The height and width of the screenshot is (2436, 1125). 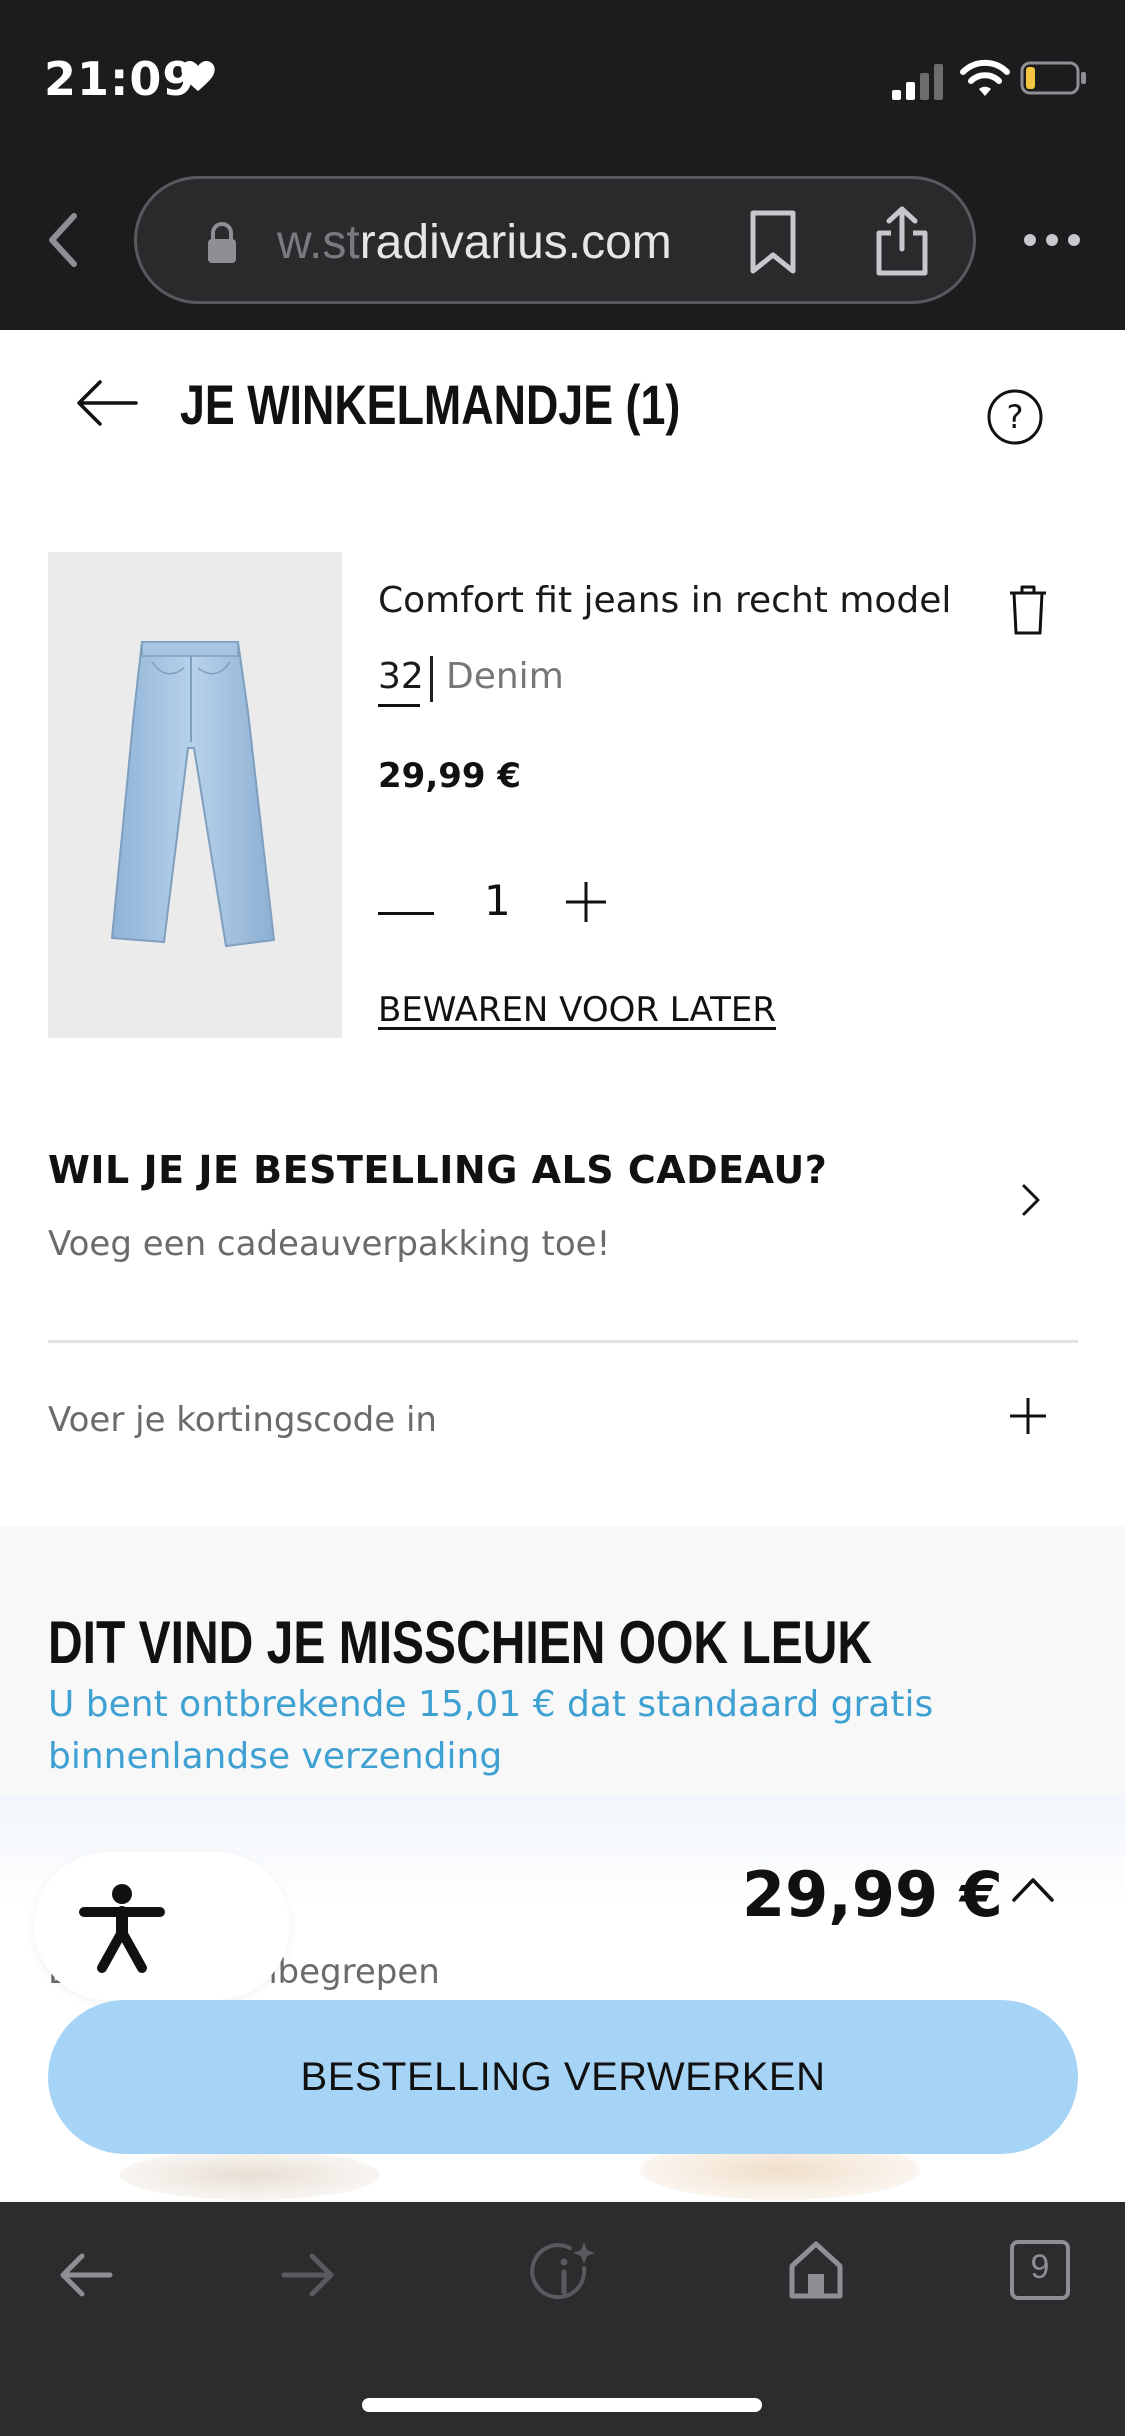 I want to click on jeans-illustration, so click(x=193, y=794).